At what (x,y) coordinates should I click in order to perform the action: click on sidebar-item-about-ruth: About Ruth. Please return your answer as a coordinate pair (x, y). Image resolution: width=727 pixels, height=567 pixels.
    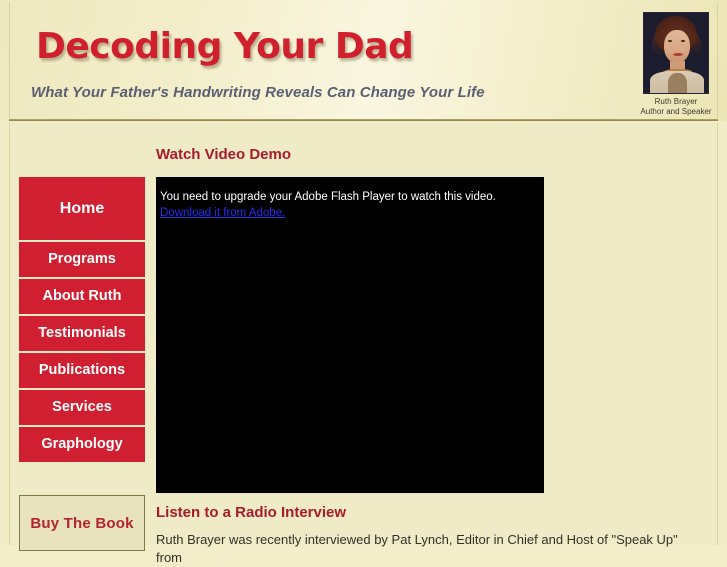
    Looking at the image, I should click on (82, 296).